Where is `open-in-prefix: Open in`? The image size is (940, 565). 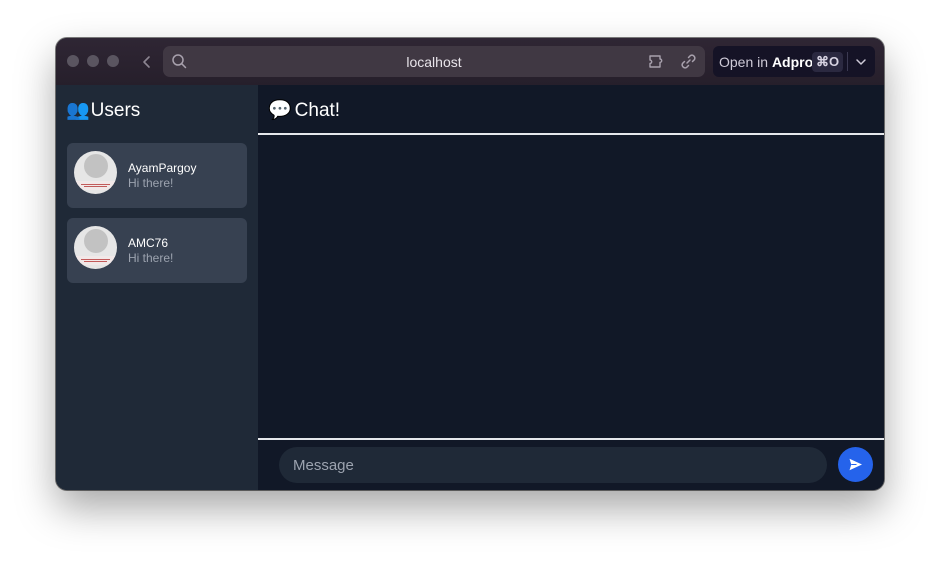 open-in-prefix: Open in is located at coordinates (744, 62).